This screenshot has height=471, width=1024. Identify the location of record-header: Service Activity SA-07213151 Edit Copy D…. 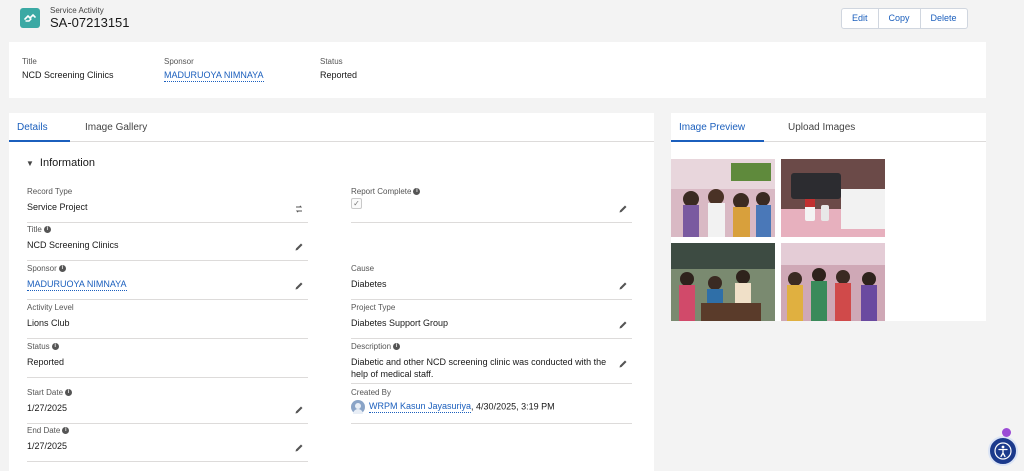
(512, 19).